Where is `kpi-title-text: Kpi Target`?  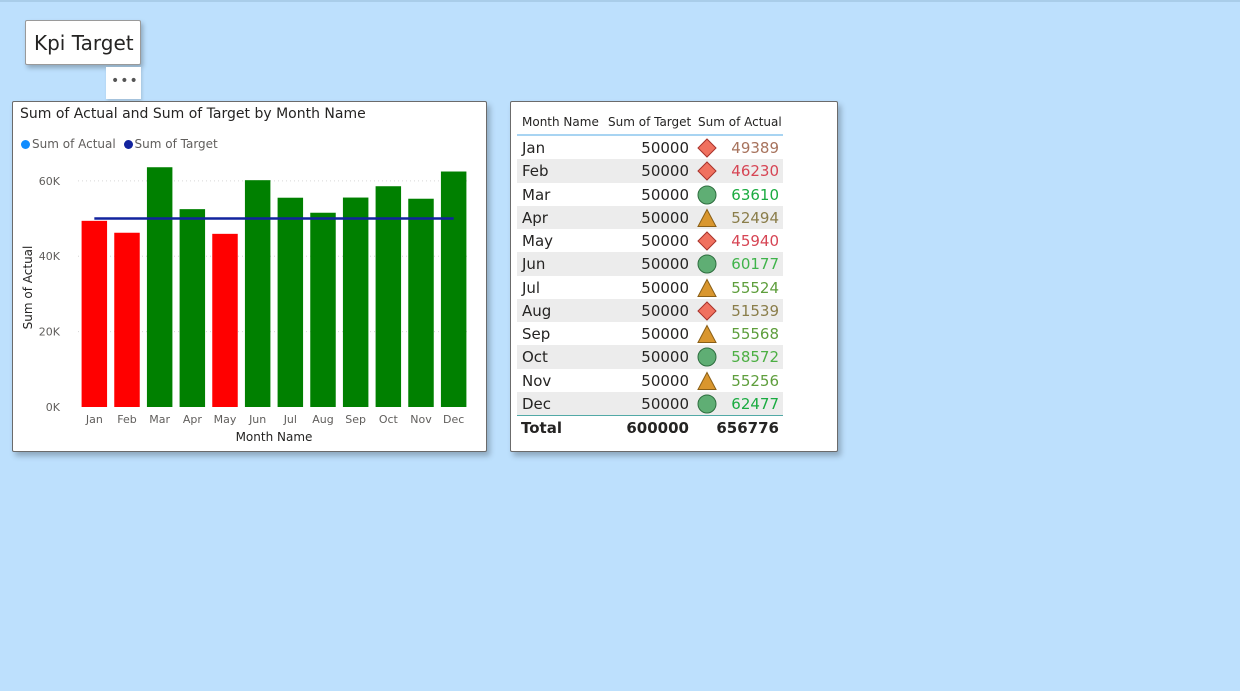 kpi-title-text: Kpi Target is located at coordinates (84, 43).